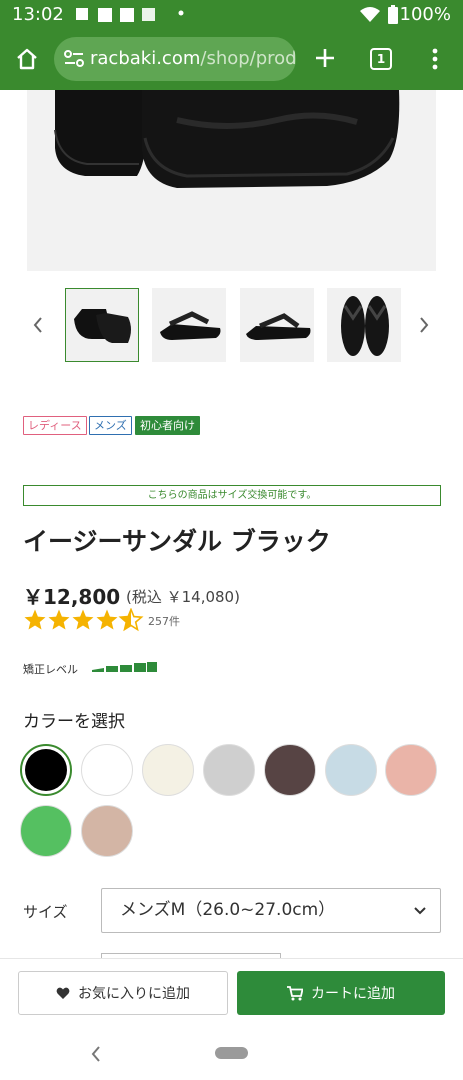 The height and width of the screenshot is (1080, 463). Describe the element at coordinates (45, 912) in the screenshot. I see `size-label: サイズ` at that location.